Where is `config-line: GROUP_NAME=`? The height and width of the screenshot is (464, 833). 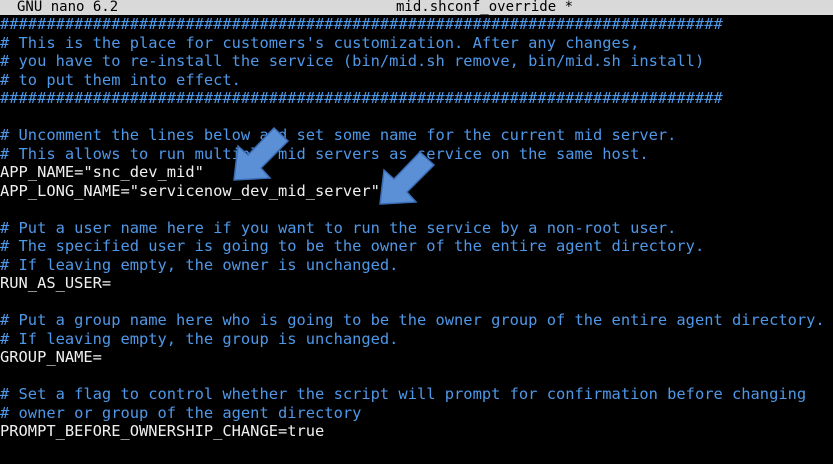
config-line: GROUP_NAME= is located at coordinates (51, 357).